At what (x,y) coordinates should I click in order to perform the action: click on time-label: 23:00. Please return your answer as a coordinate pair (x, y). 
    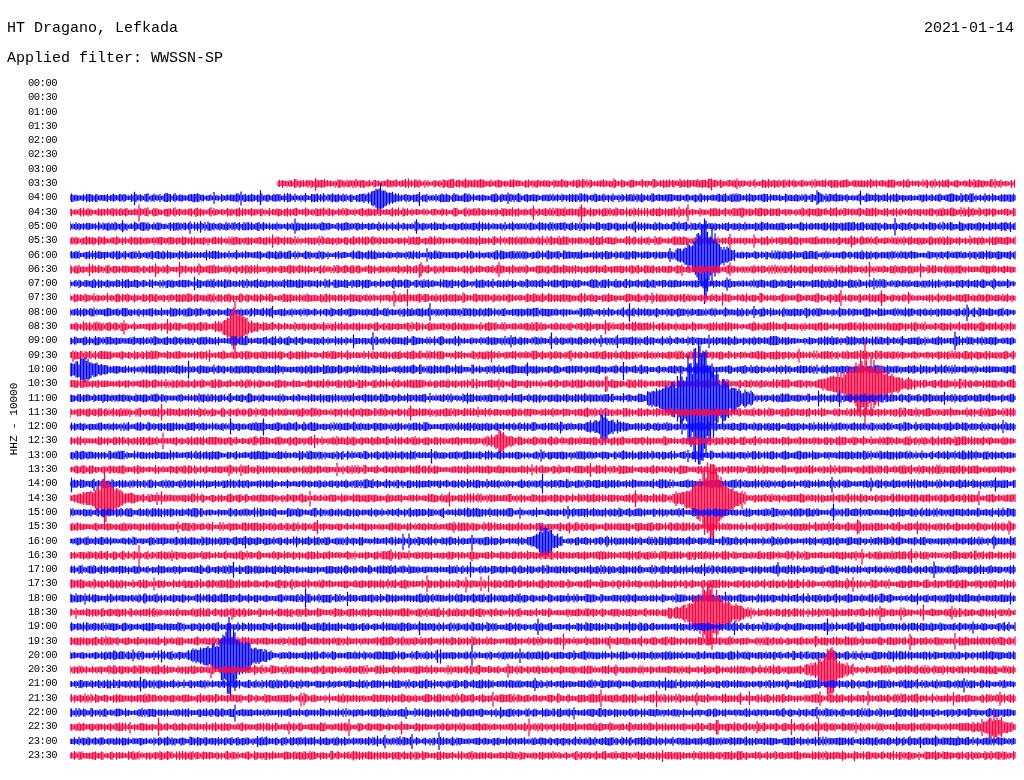
    Looking at the image, I should click on (43, 740).